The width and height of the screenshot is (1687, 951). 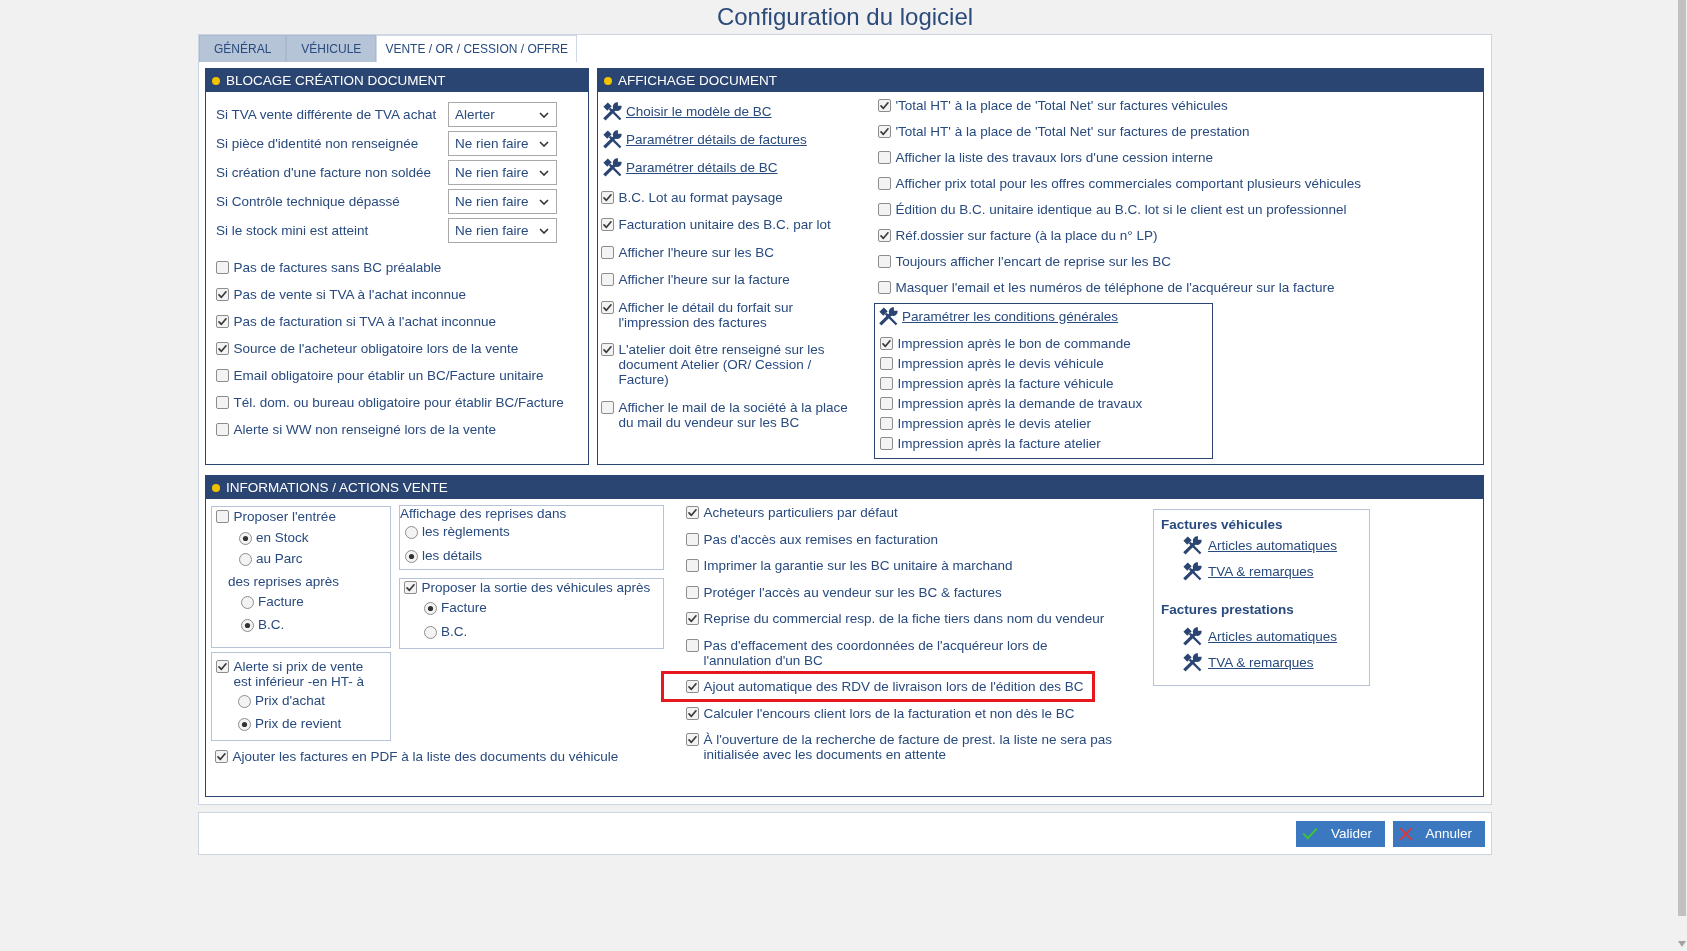 What do you see at coordinates (284, 516) in the screenshot?
I see `checkbox-label: Proposer l'entrée` at bounding box center [284, 516].